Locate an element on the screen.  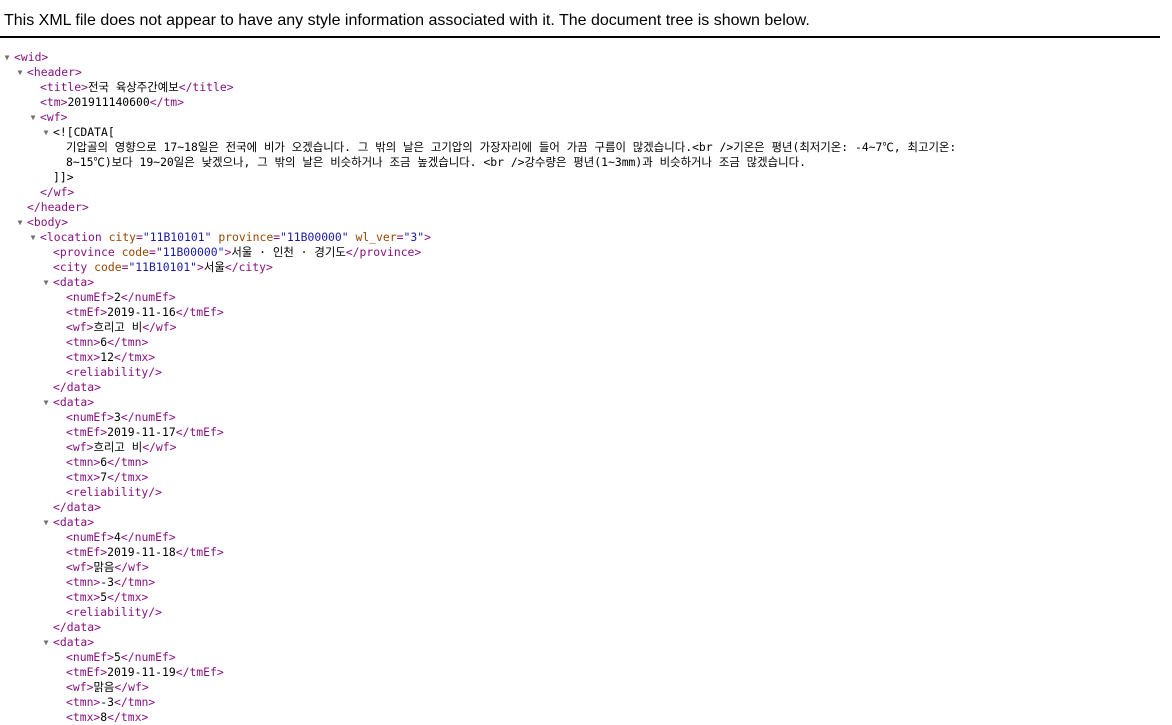
xml-txt: 3 is located at coordinates (117, 417).